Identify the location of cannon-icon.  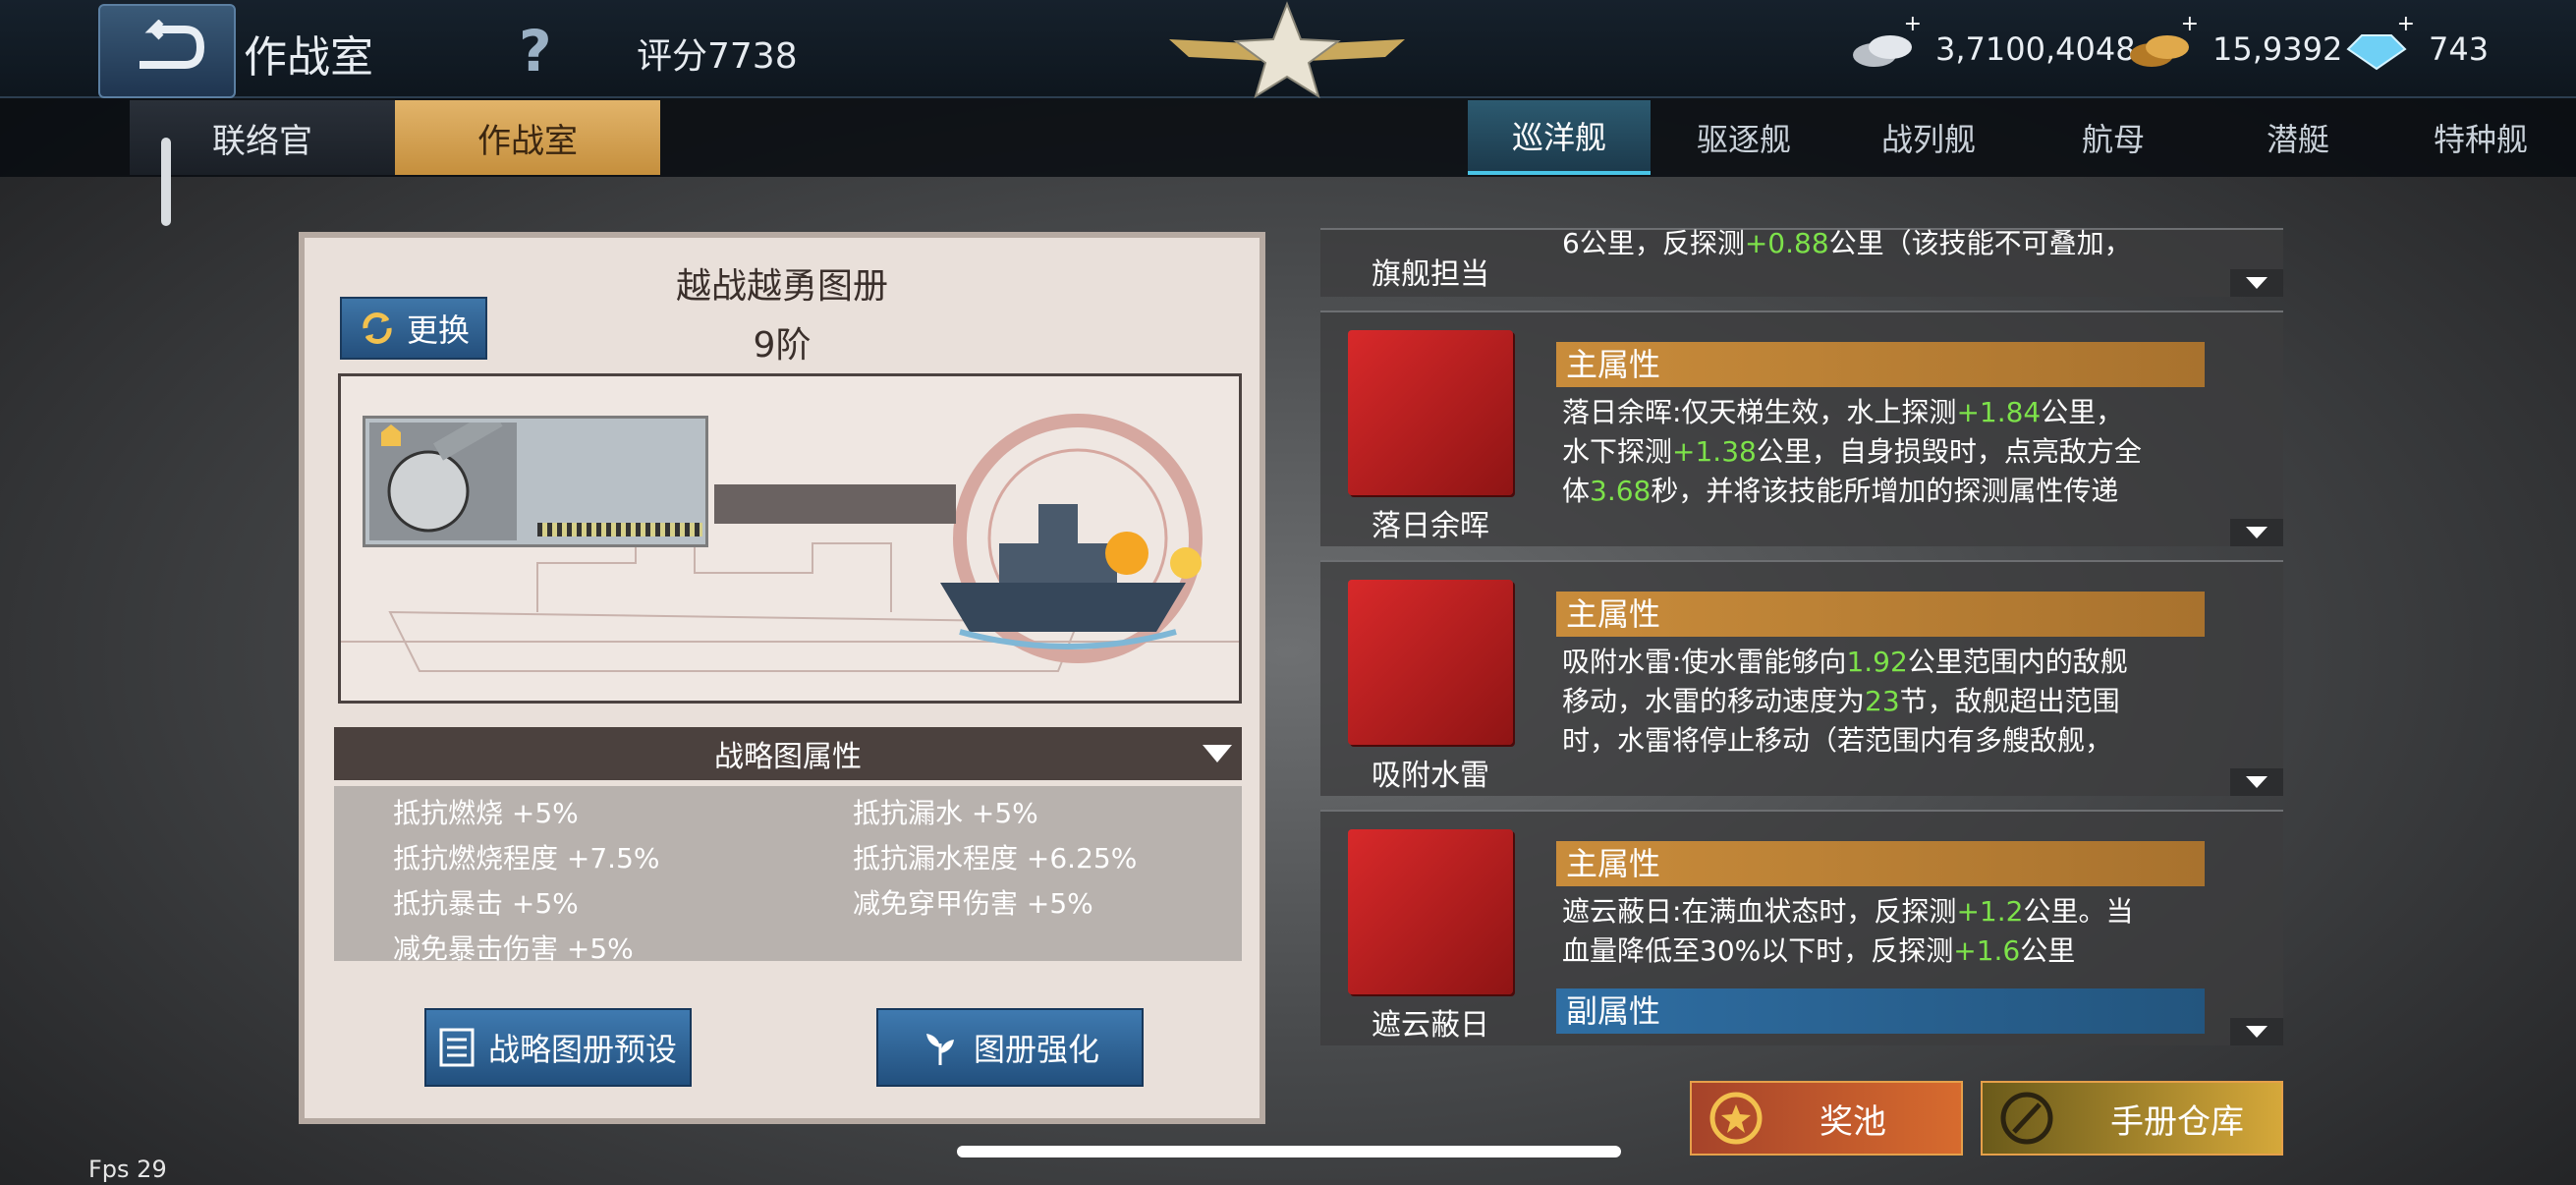
(443, 475).